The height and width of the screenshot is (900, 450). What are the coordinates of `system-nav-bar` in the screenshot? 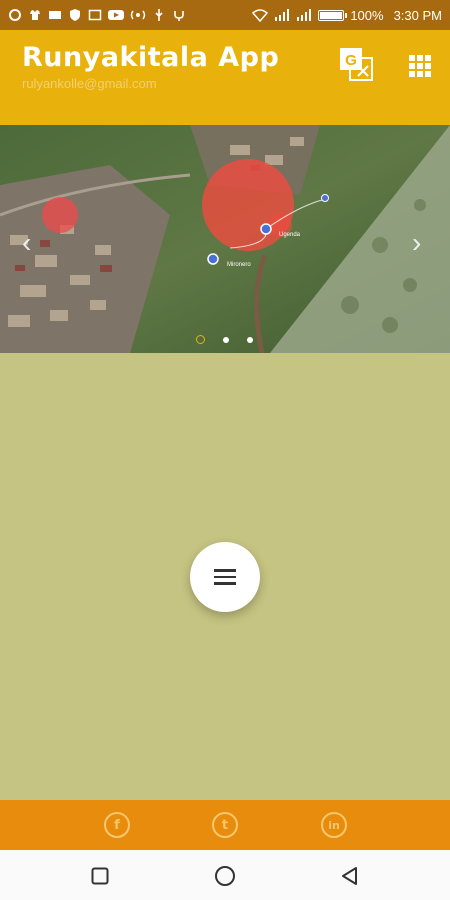 It's located at (225, 875).